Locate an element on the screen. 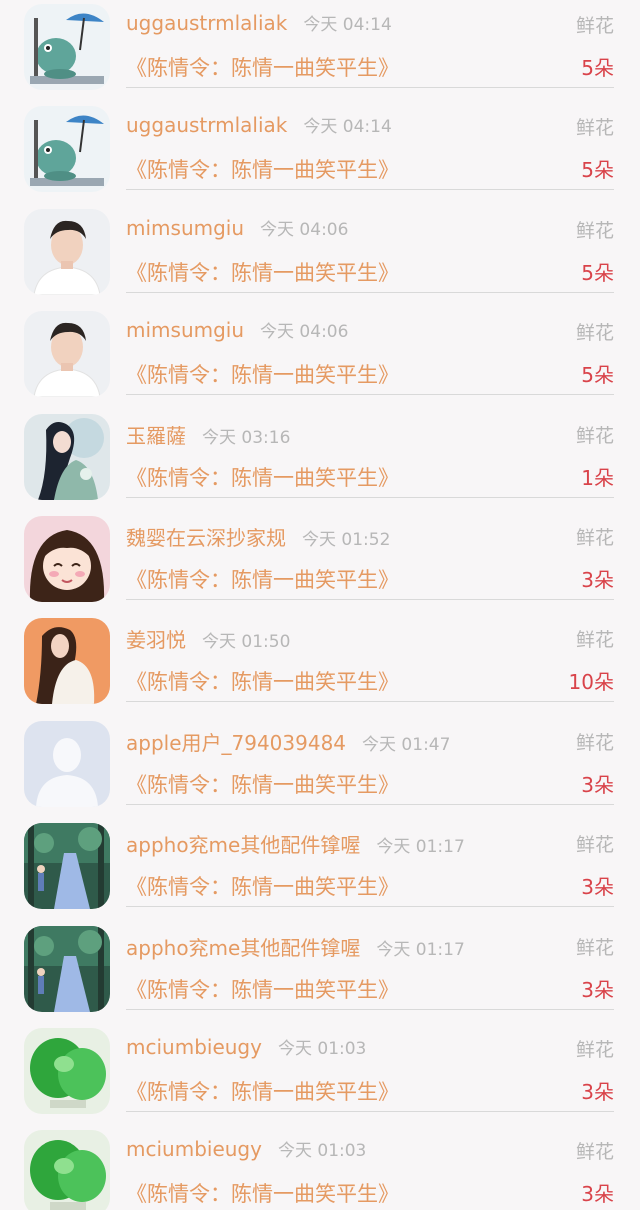 Image resolution: width=640 pixels, height=1210 pixels. sender-name-text: 姜羽悦 is located at coordinates (156, 640).